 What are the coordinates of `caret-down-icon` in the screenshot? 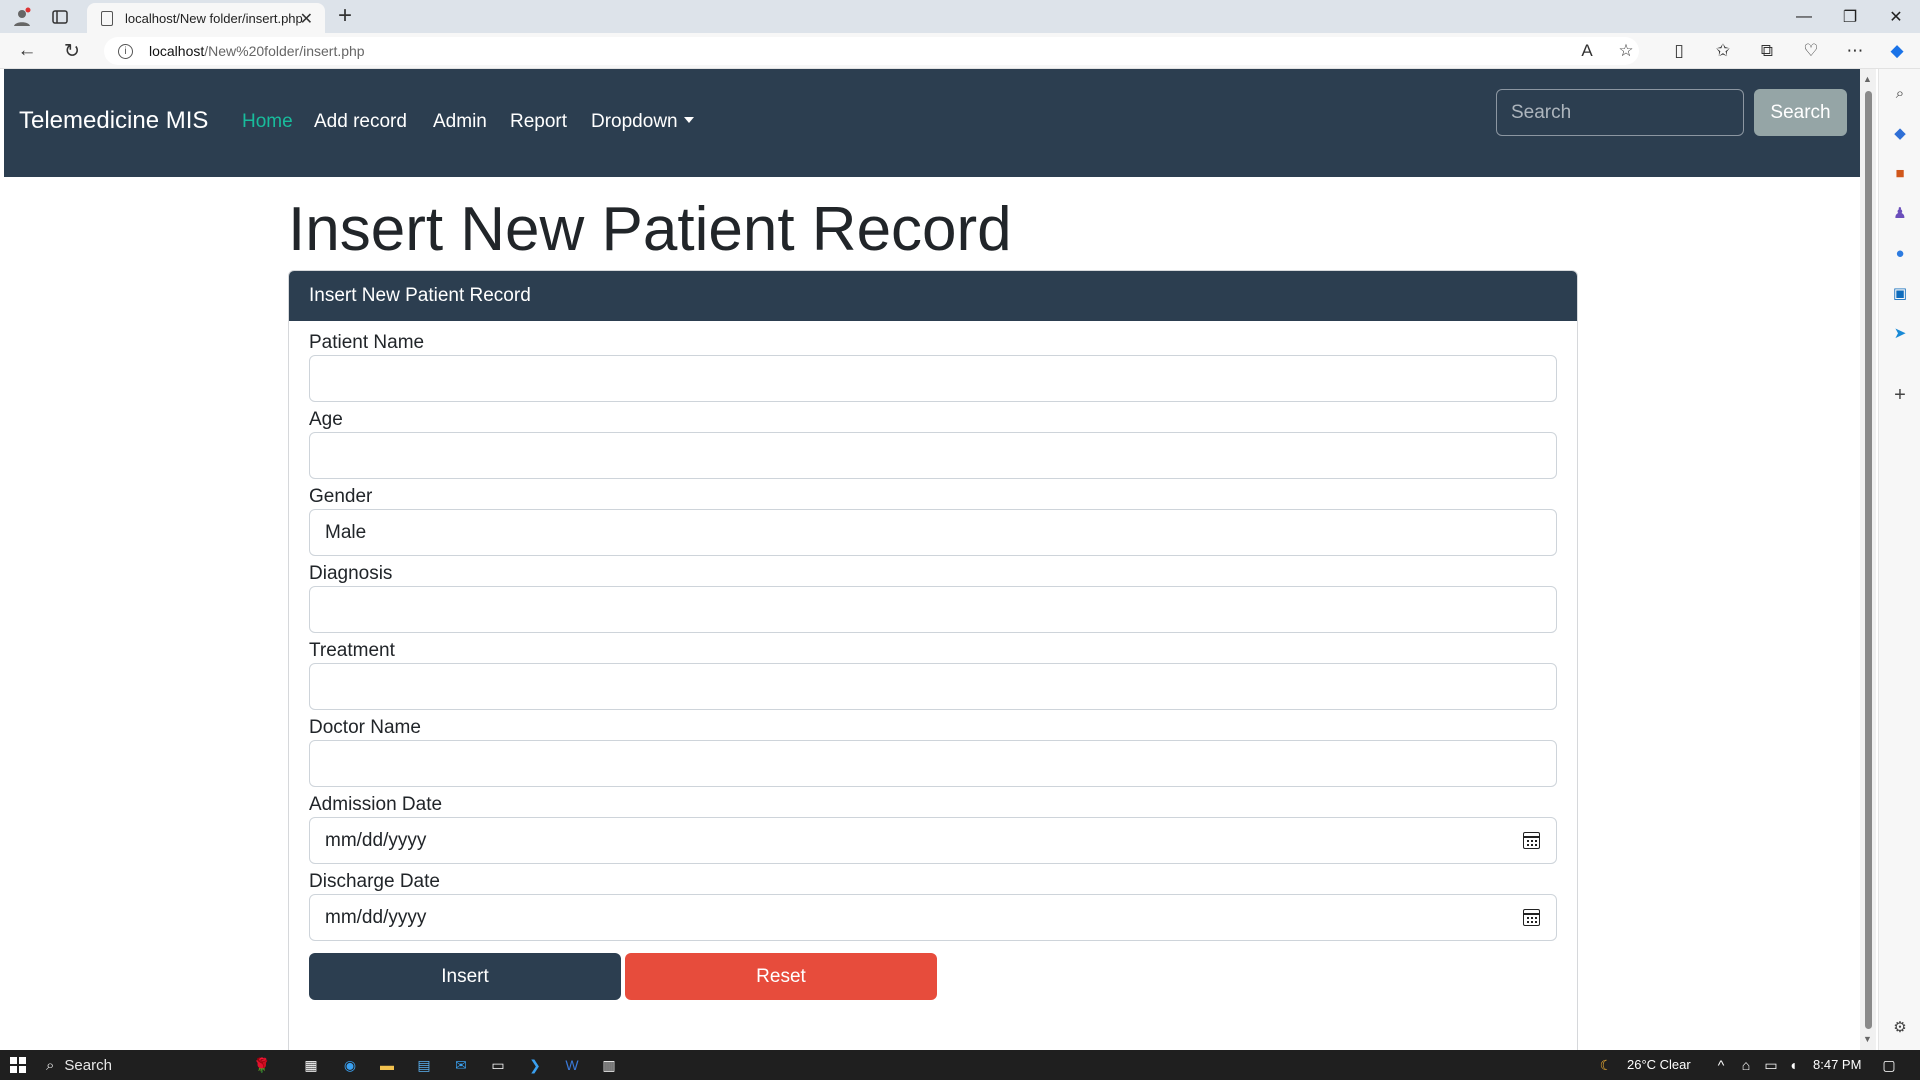 It's located at (688, 120).